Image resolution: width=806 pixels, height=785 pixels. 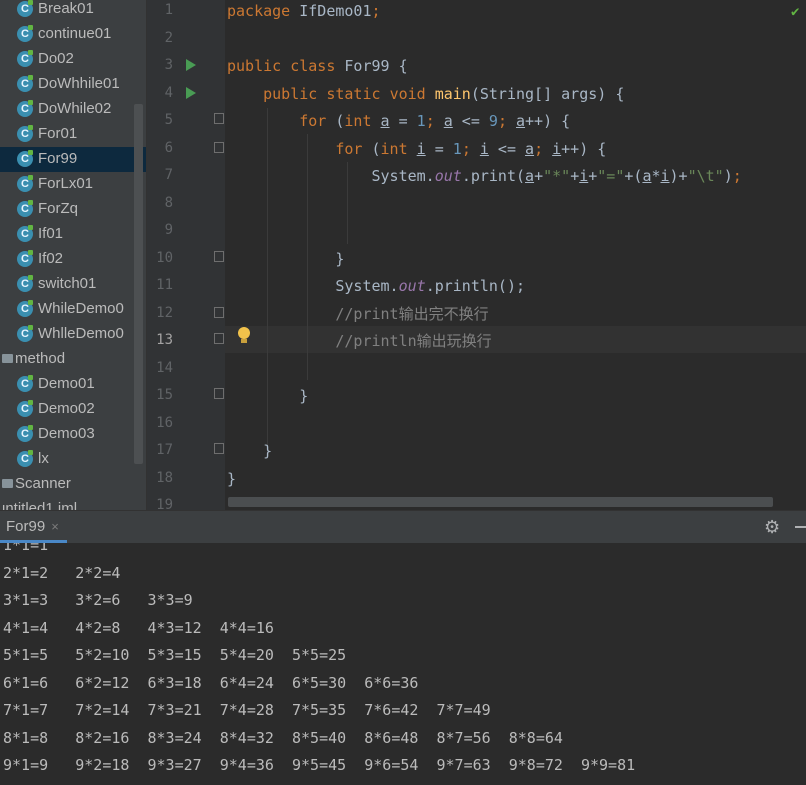 I want to click on intention-bulb-icon, so click(x=244, y=335).